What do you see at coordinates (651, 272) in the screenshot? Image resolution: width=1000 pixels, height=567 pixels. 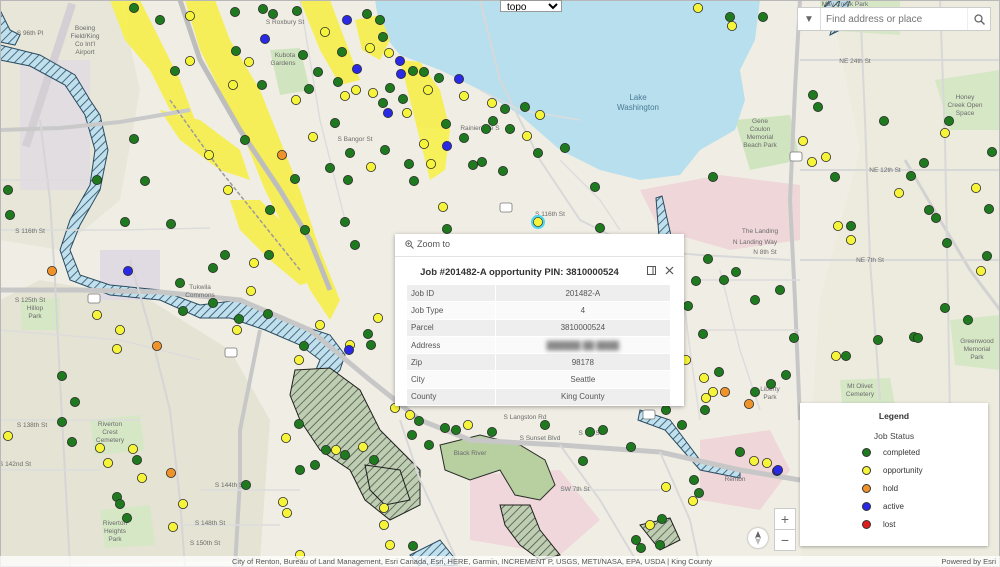 I see `dock-icon` at bounding box center [651, 272].